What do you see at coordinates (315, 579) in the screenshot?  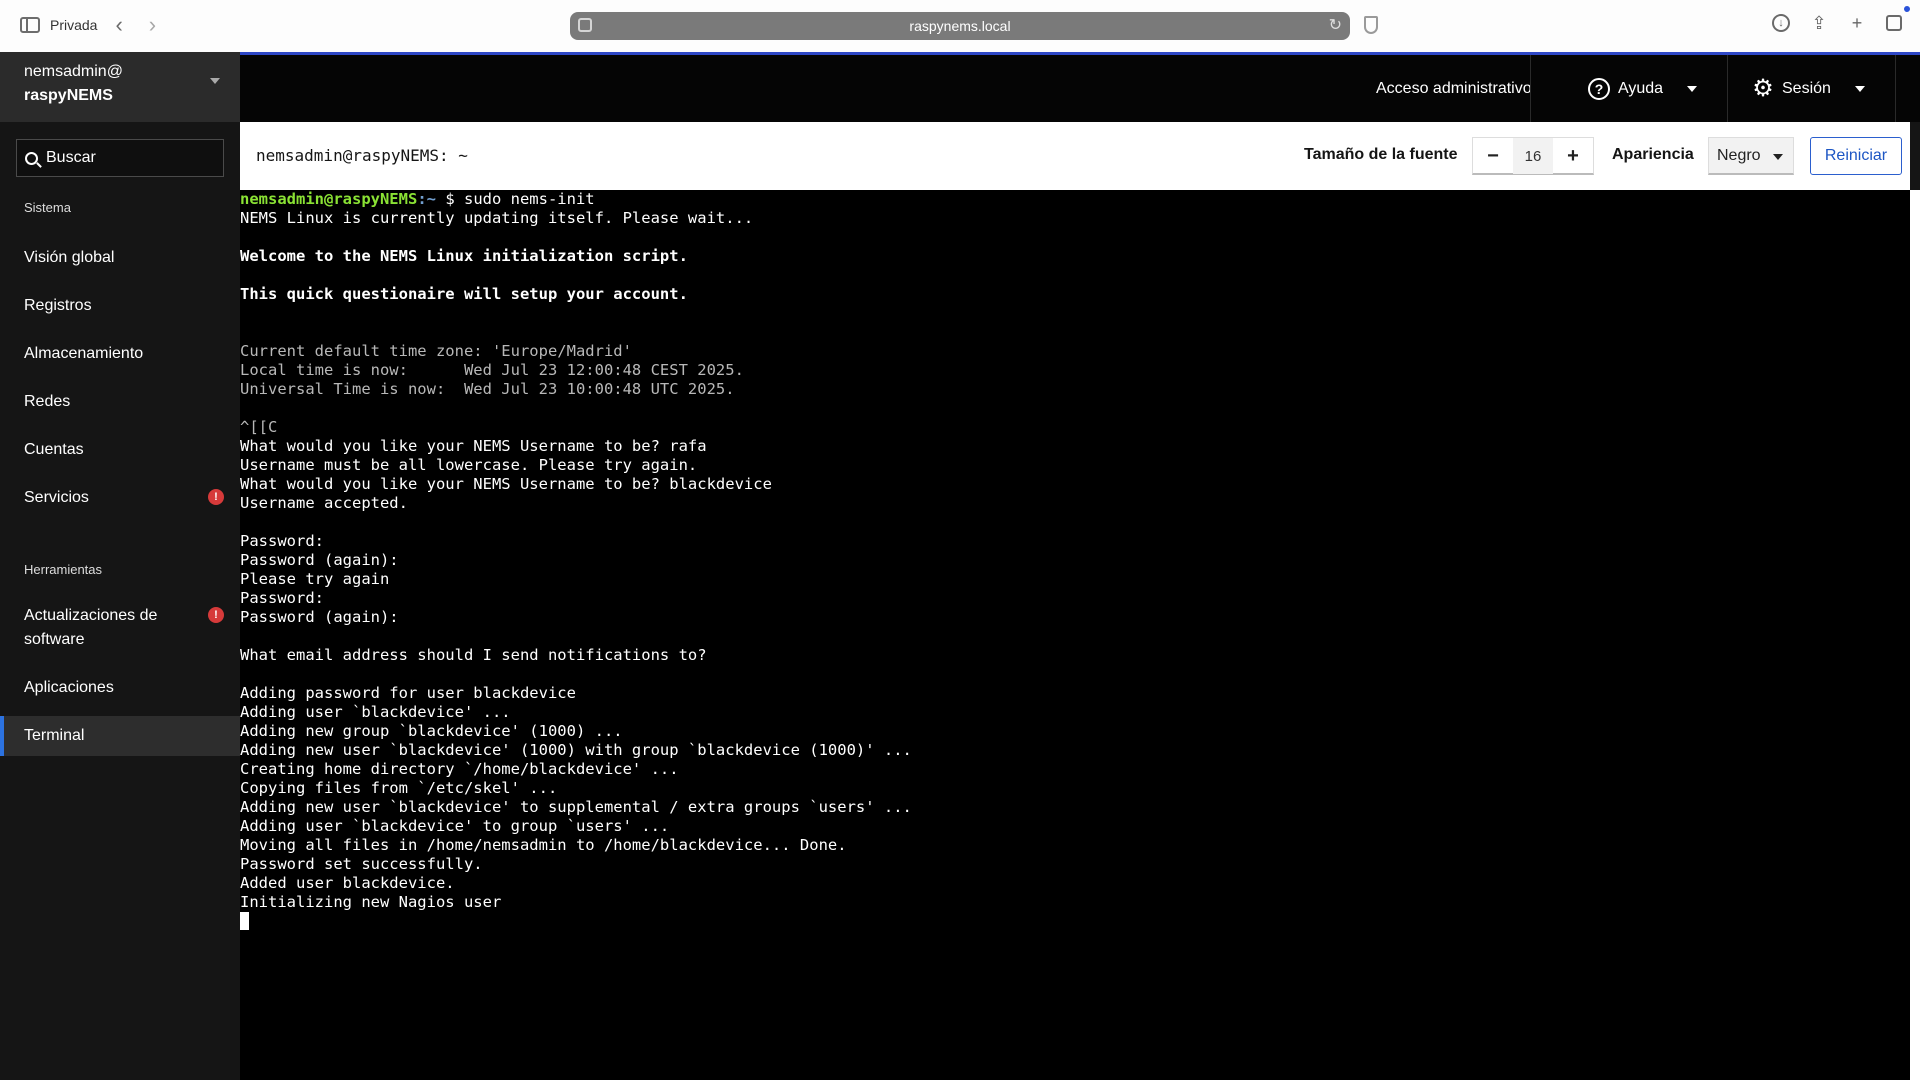 I see `terminal-line: Please try again` at bounding box center [315, 579].